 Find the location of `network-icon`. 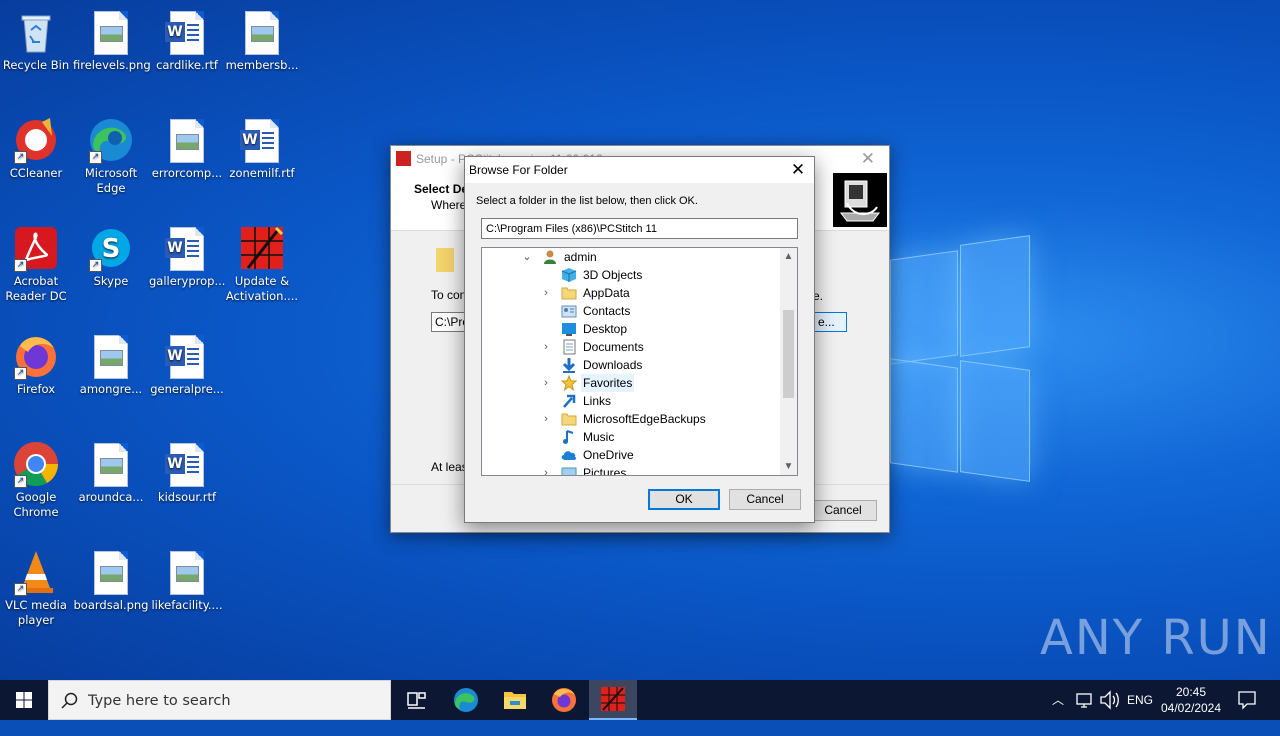

network-icon is located at coordinates (1085, 700).